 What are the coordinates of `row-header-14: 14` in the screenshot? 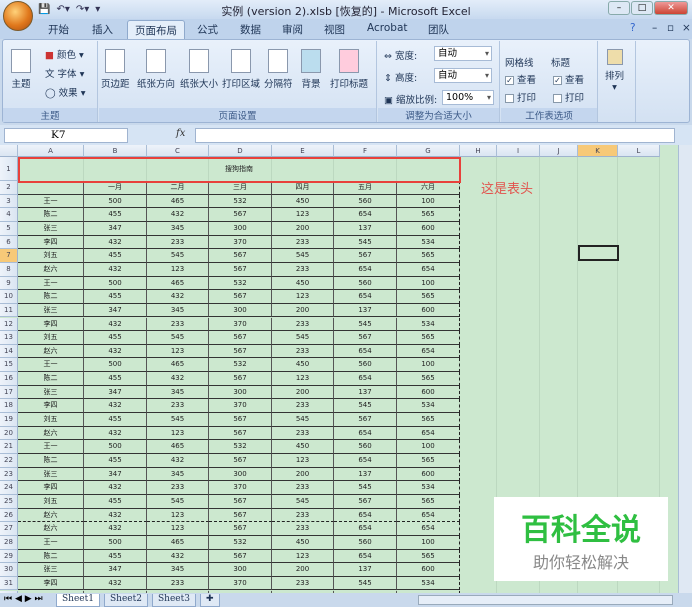 It's located at (9, 351).